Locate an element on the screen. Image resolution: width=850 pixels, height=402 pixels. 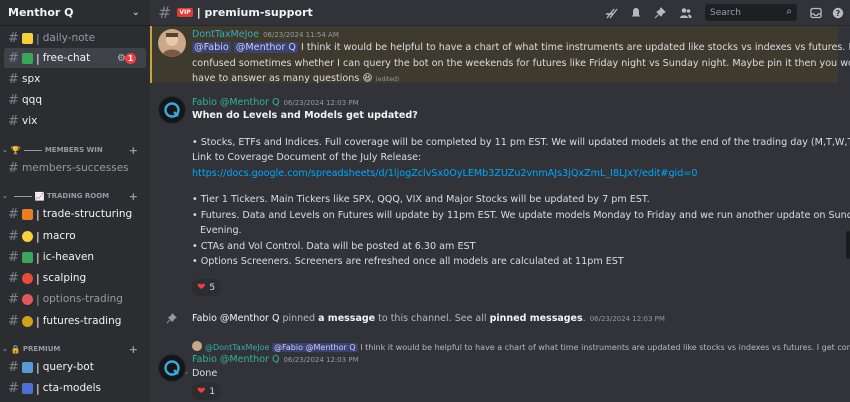
channel-free-chat: # | free-chat ⚙ 1 is located at coordinates (75, 58).